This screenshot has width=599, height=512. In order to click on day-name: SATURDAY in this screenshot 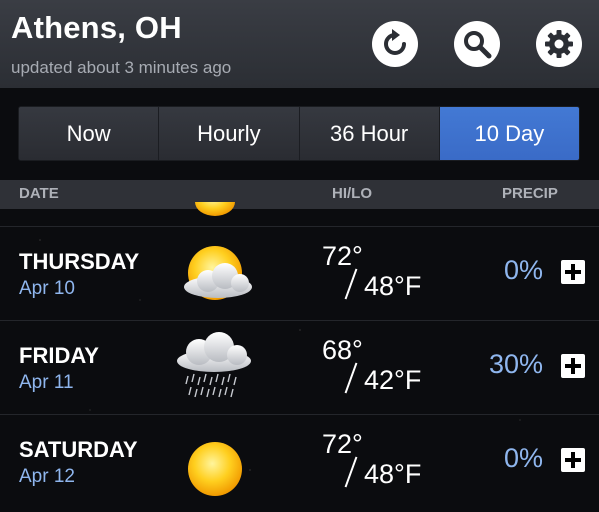, I will do `click(78, 449)`.